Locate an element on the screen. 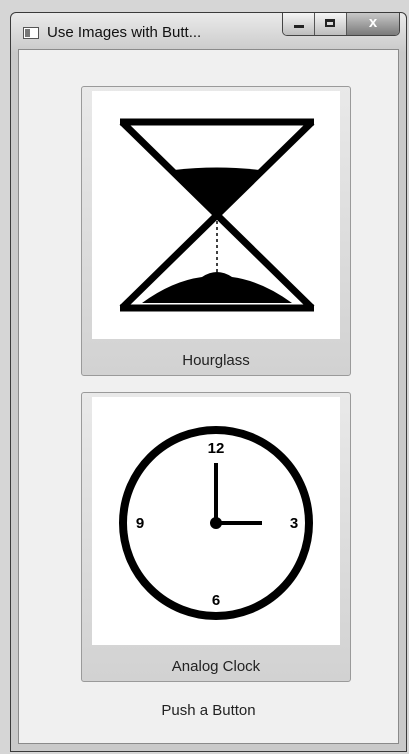 The width and height of the screenshot is (409, 754). clock-numeral-3: 3 is located at coordinates (294, 523).